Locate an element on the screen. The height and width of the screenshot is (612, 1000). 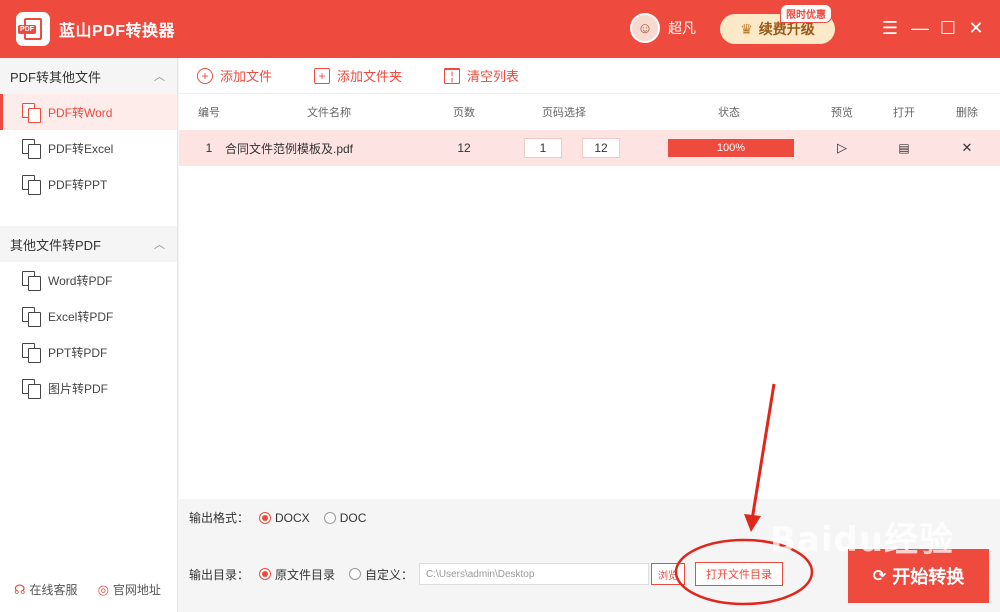
folder-plus-icon: + is located at coordinates (322, 75).